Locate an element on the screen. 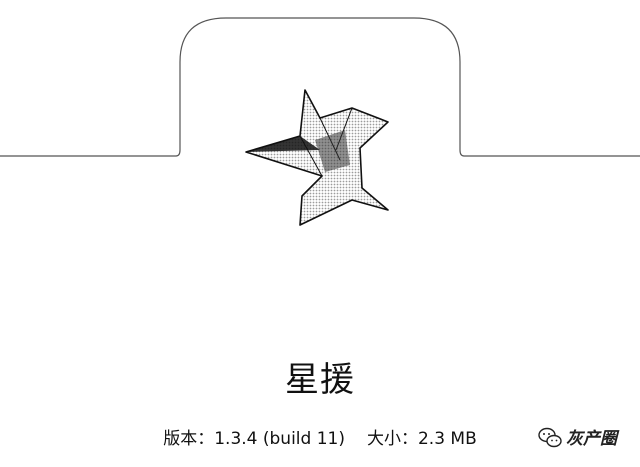 The image size is (640, 467). star-icon is located at coordinates (315, 155).